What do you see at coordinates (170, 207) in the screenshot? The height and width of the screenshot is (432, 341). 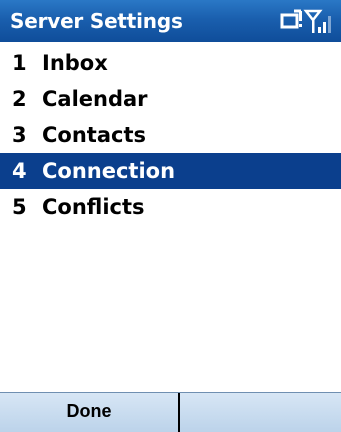 I see `menu-item-conflicts: 5 Conflicts` at bounding box center [170, 207].